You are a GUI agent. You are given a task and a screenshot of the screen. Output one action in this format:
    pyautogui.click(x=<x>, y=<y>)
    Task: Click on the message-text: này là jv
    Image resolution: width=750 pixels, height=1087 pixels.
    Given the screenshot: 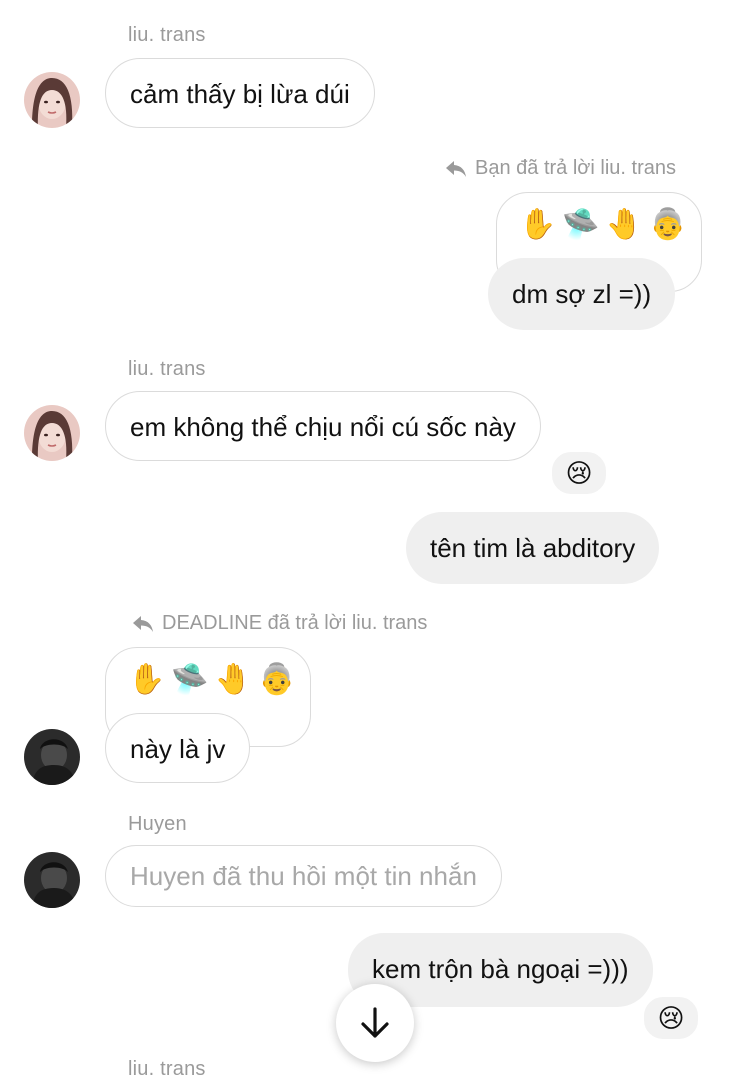 What is the action you would take?
    pyautogui.click(x=178, y=749)
    